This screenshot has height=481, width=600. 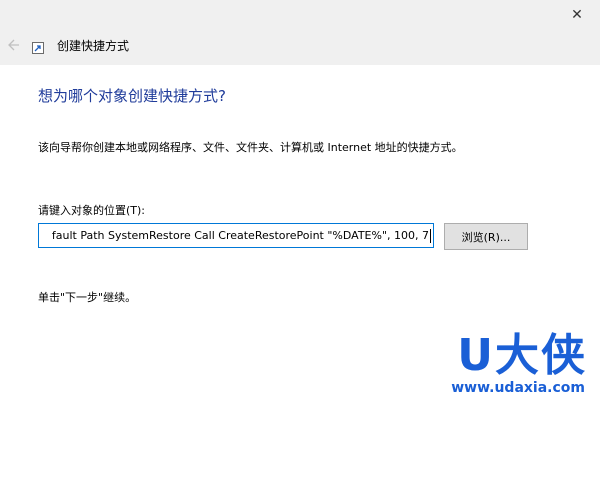 What do you see at coordinates (92, 210) in the screenshot?
I see `location-field-label: 请键入对象的位置(T):` at bounding box center [92, 210].